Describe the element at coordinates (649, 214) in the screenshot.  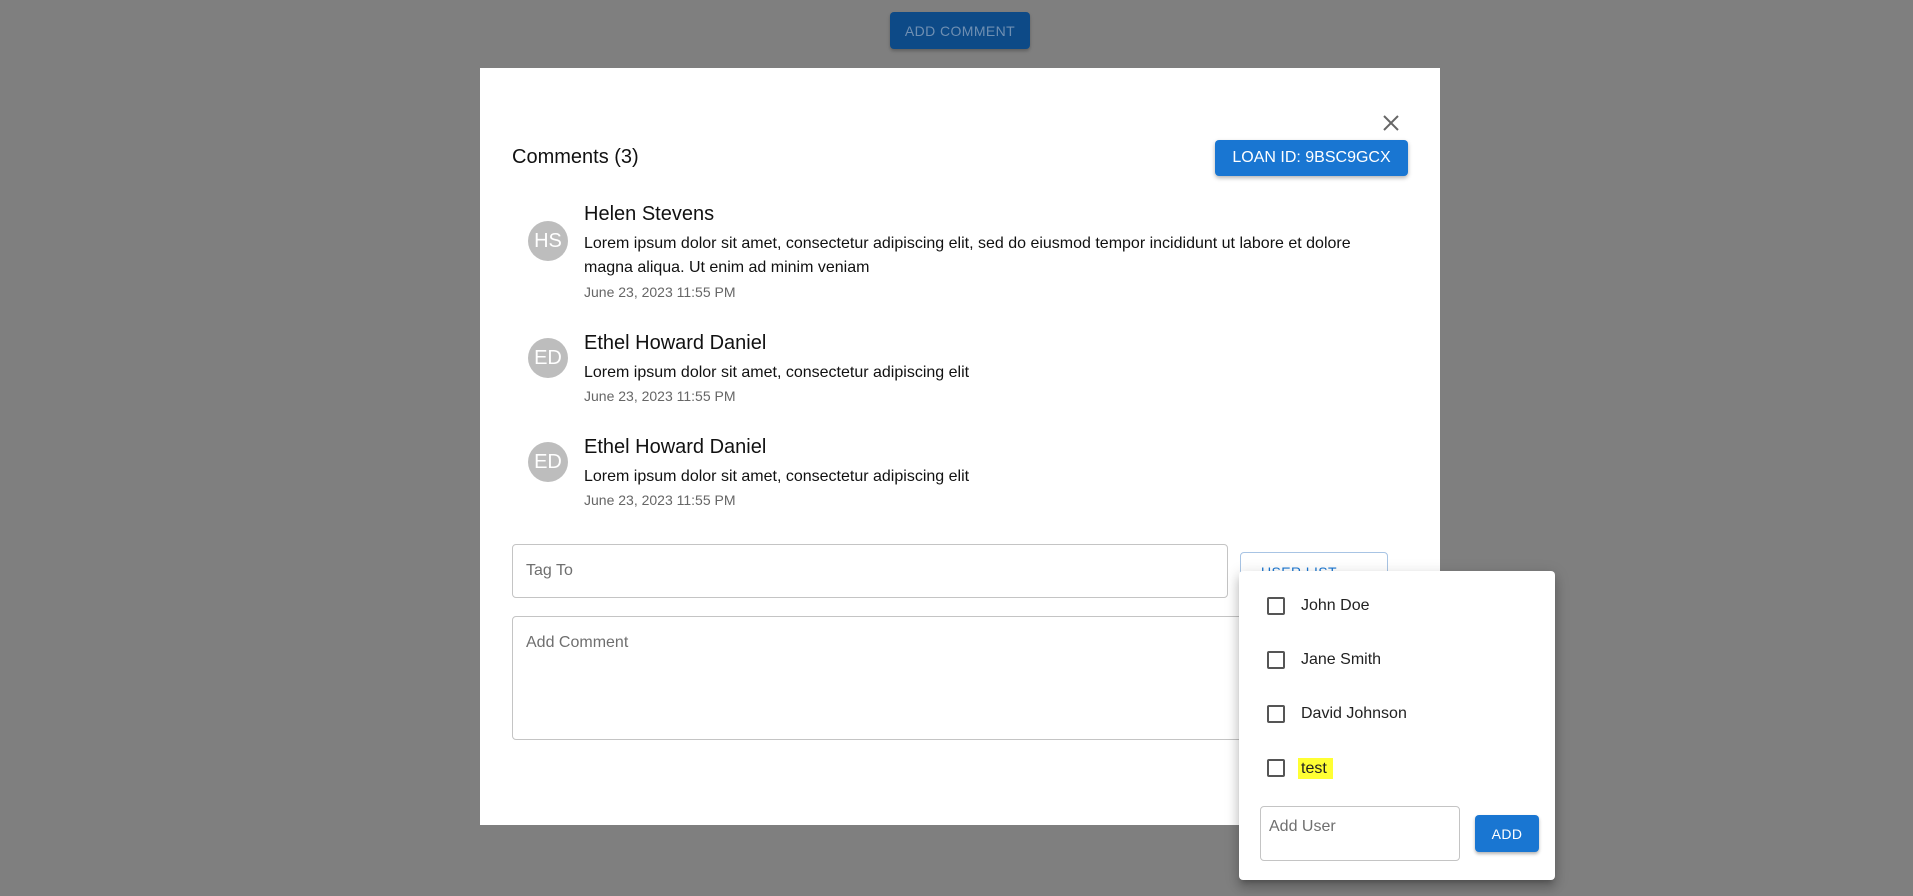
I see `comment-author: Helen Stevens` at that location.